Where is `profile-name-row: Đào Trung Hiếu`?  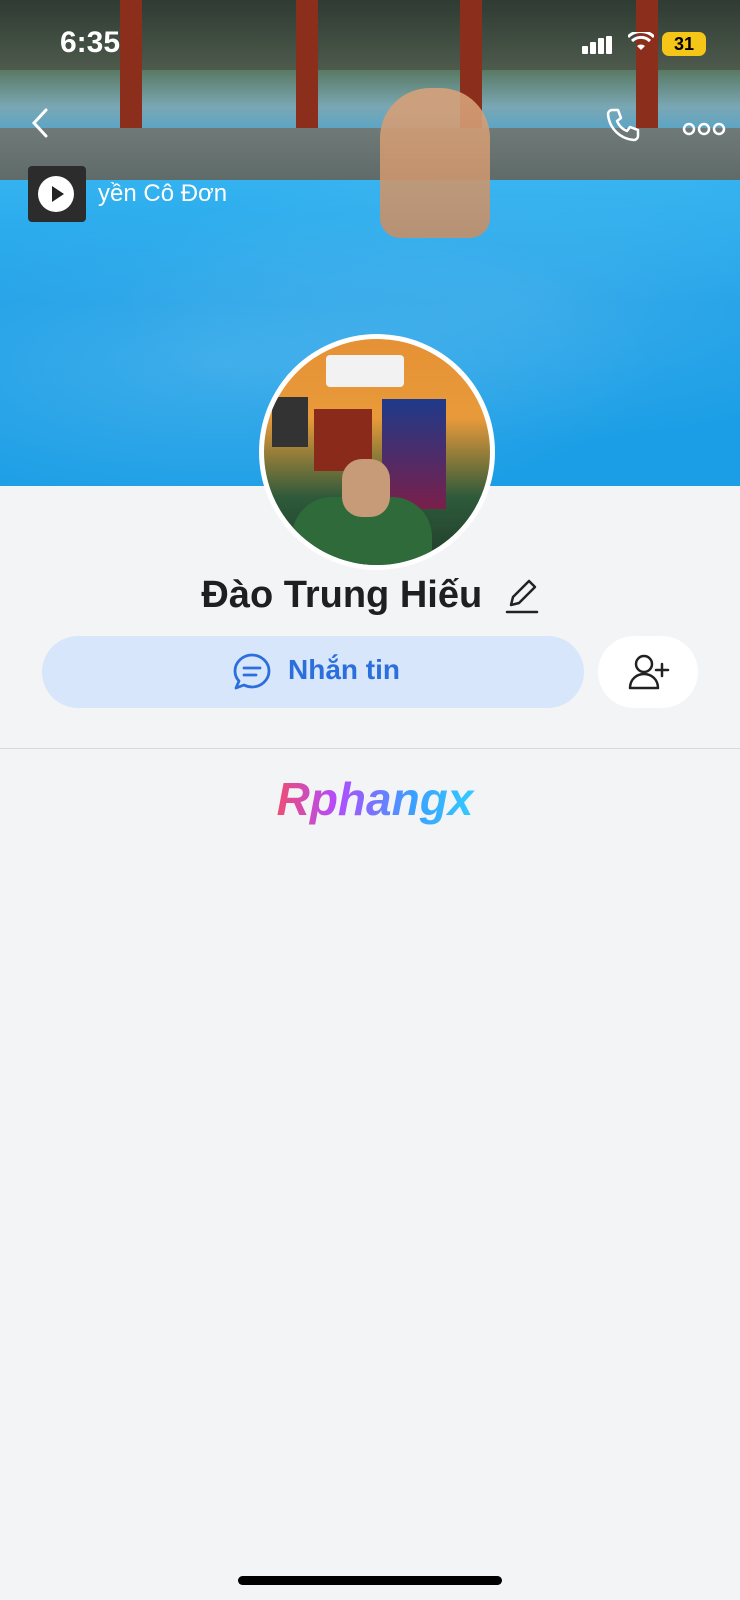 profile-name-row: Đào Trung Hiếu is located at coordinates (370, 604).